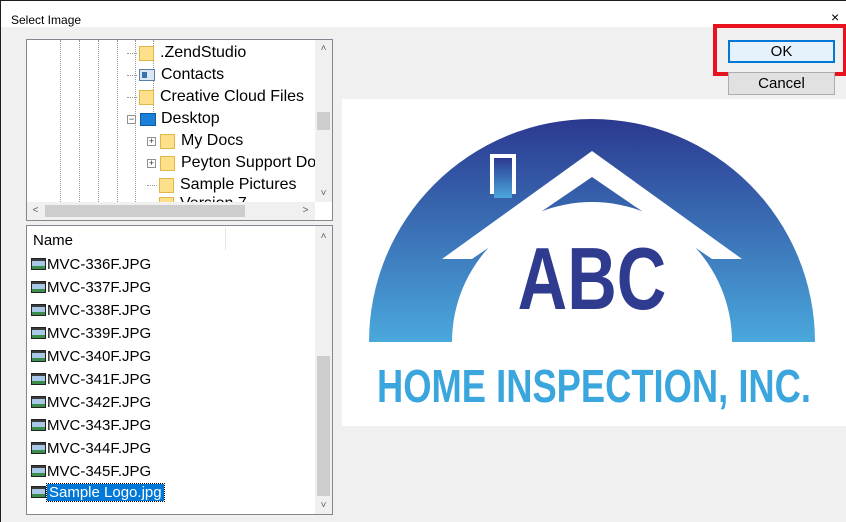 This screenshot has width=846, height=522. What do you see at coordinates (91, 448) in the screenshot?
I see `list-item: MVC-344F.JPG` at bounding box center [91, 448].